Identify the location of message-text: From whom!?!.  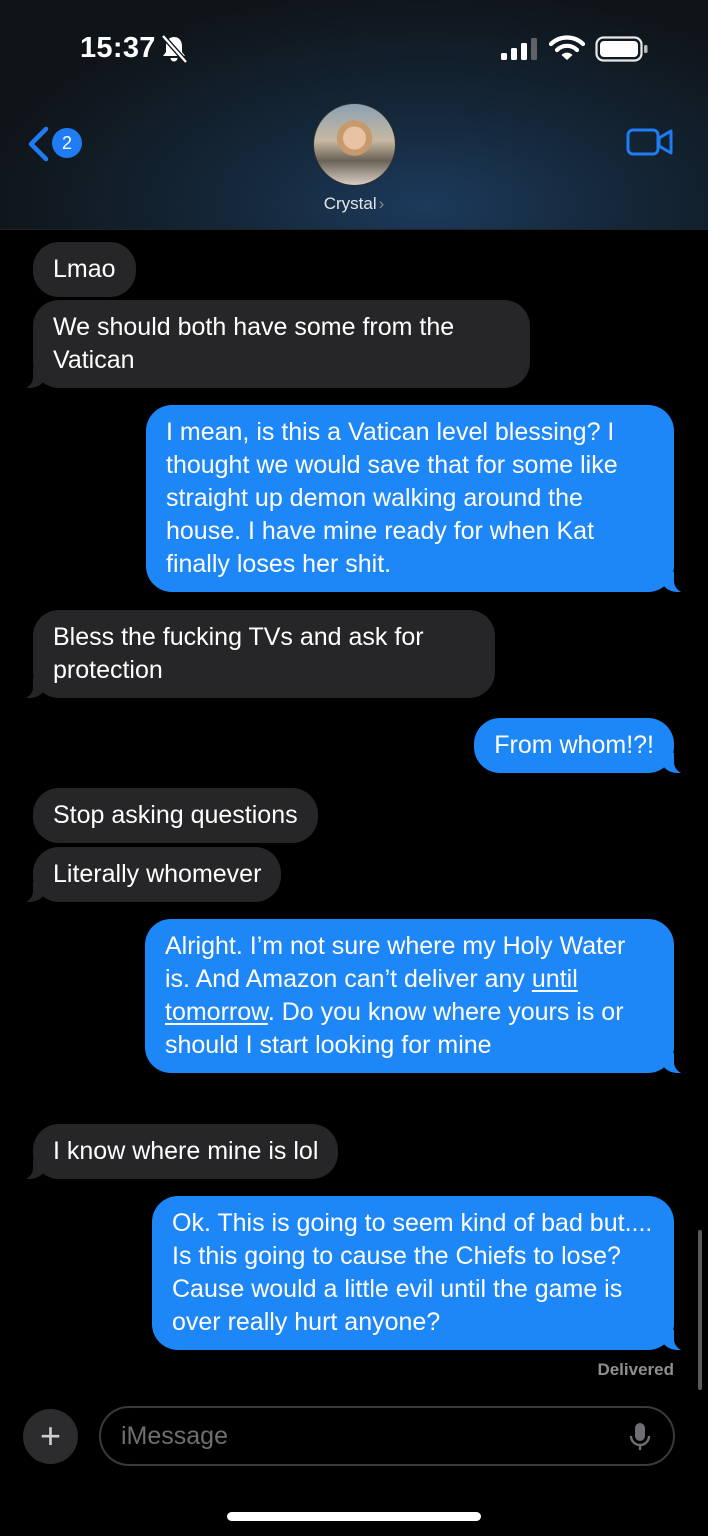
(574, 745).